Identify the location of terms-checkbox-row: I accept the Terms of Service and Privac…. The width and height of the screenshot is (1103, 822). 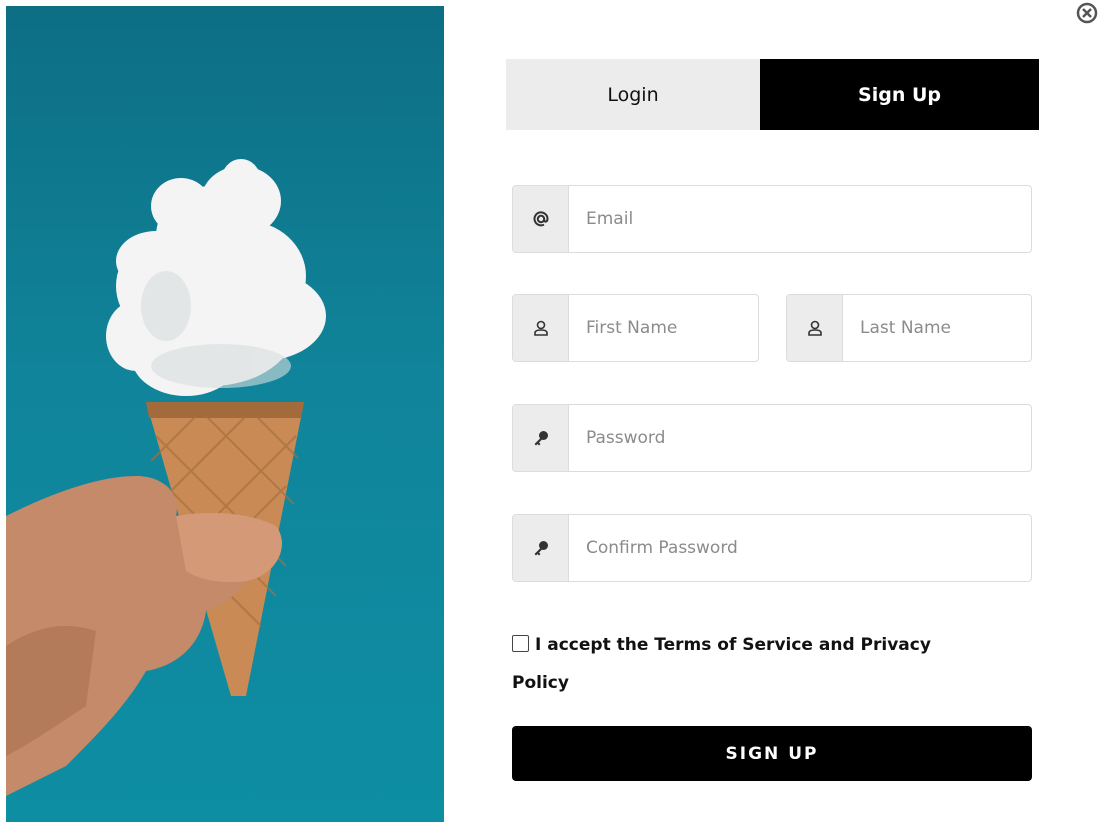
(752, 664).